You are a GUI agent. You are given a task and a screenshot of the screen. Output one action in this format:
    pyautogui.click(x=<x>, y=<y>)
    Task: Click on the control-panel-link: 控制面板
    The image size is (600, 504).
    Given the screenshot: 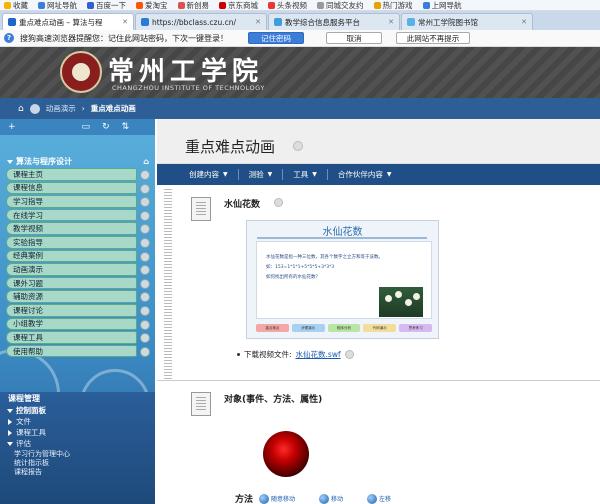 What is the action you would take?
    pyautogui.click(x=77, y=410)
    